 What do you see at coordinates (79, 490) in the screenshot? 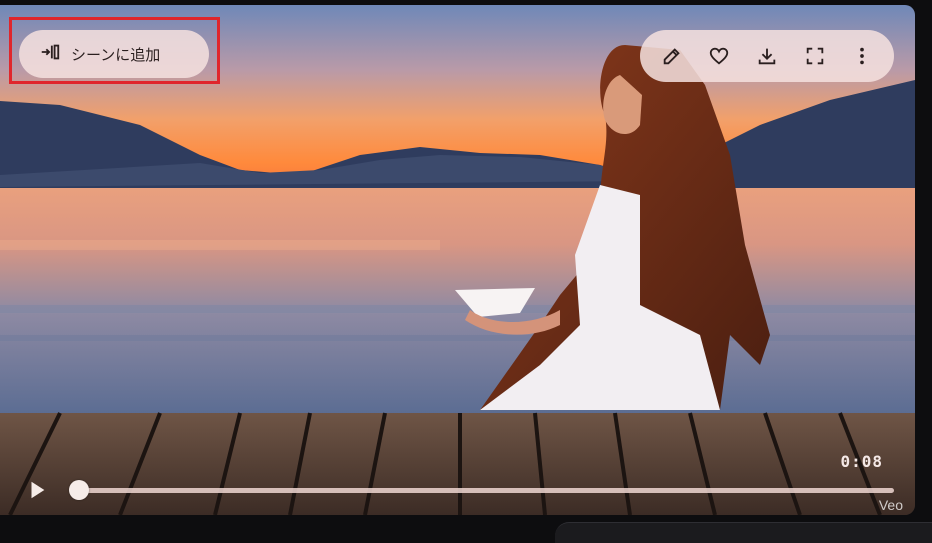
I see `progress-thumb` at bounding box center [79, 490].